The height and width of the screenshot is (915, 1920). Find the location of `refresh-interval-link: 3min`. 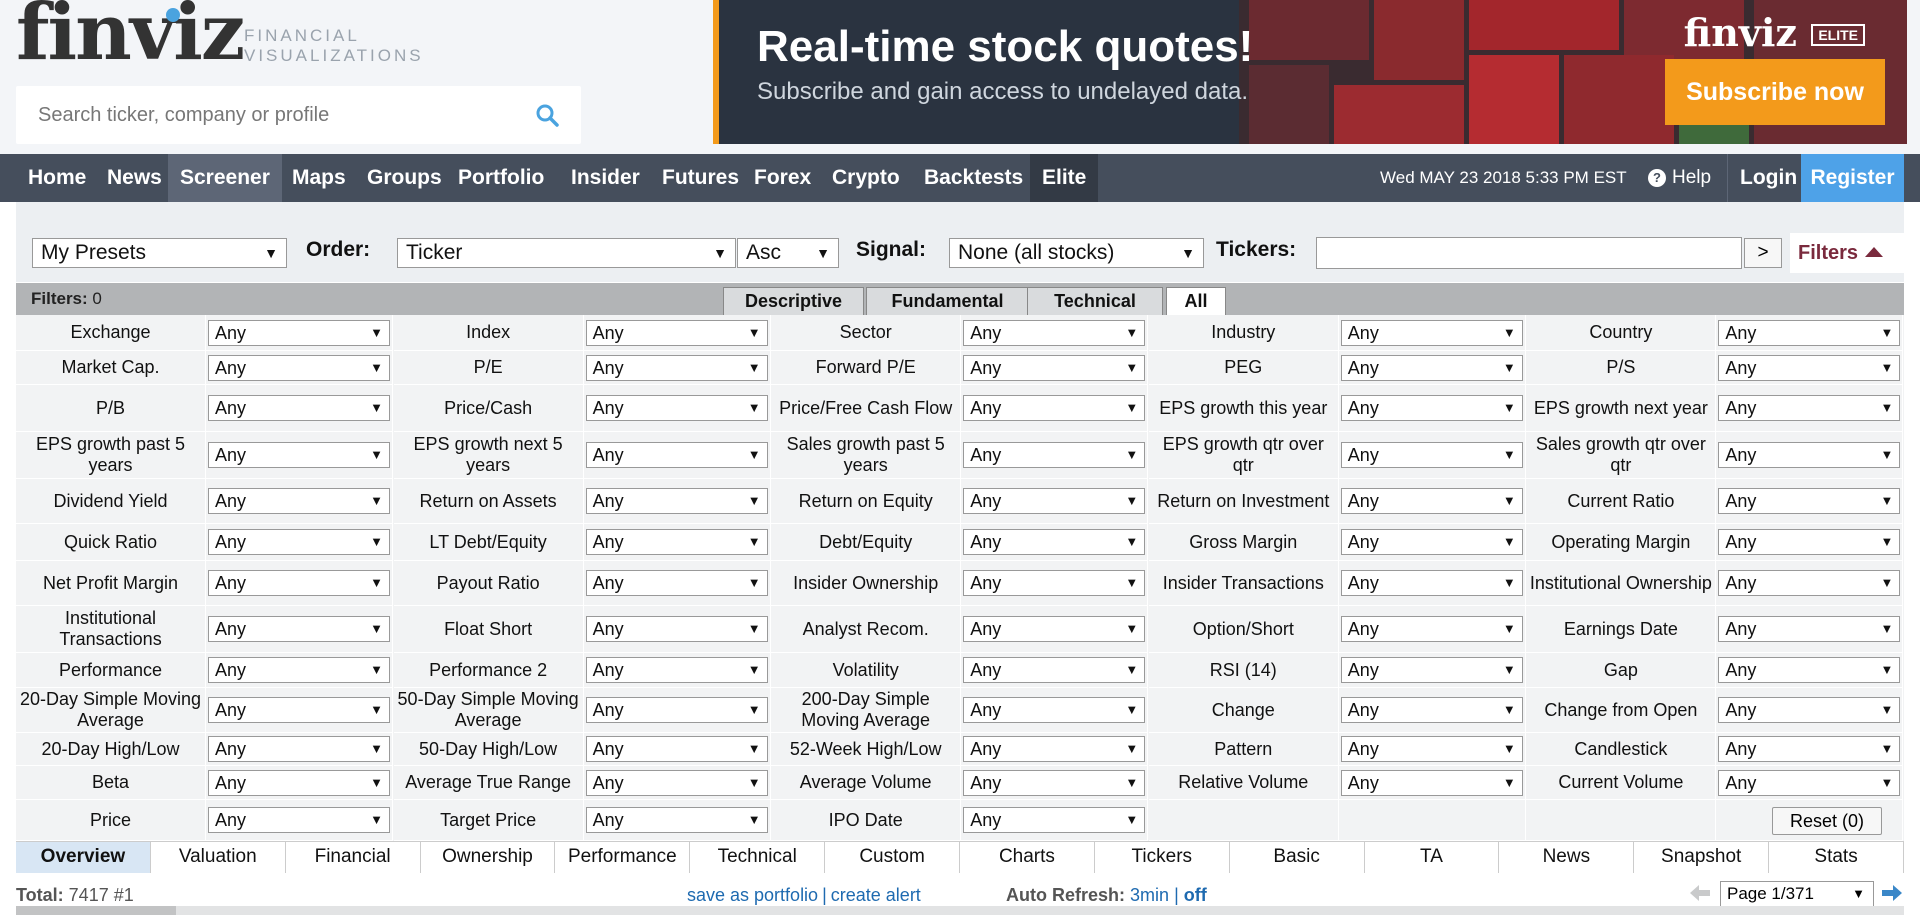

refresh-interval-link: 3min is located at coordinates (1149, 895).